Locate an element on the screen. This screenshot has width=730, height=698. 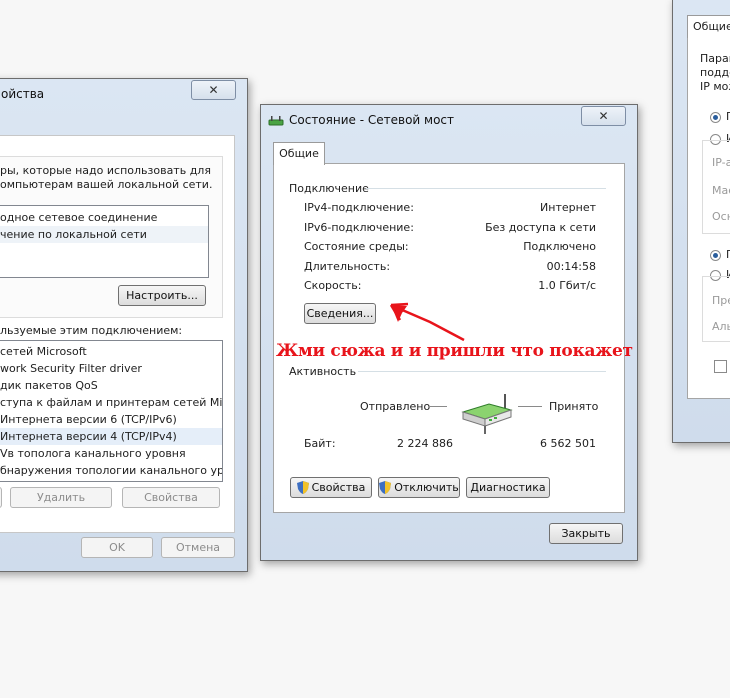
disable-button: Отключить is located at coordinates (419, 487).